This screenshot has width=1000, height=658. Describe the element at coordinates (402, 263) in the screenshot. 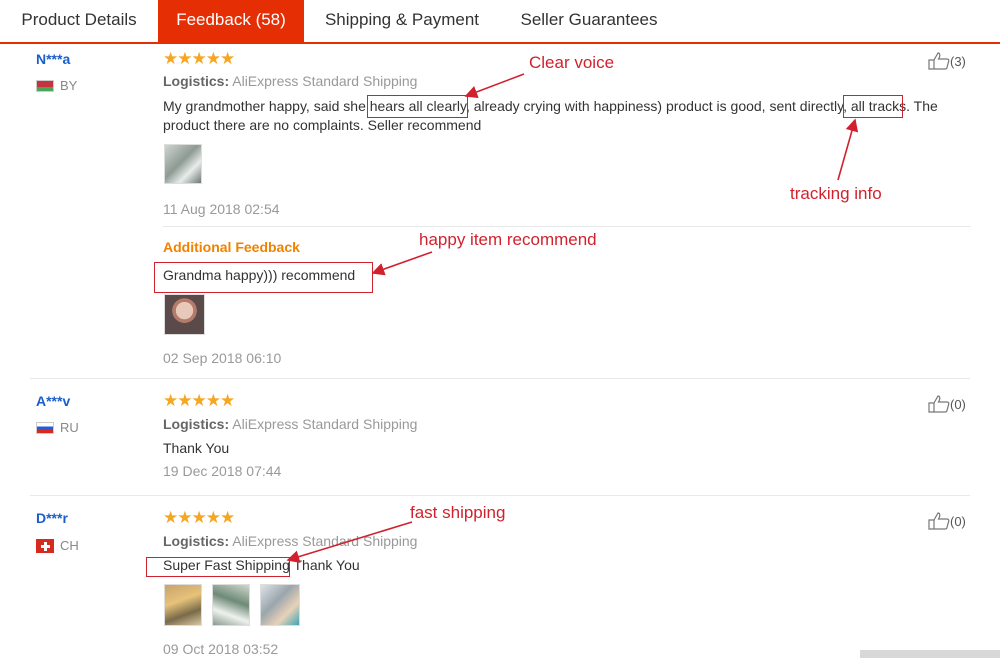

I see `arrow-happy-item` at that location.